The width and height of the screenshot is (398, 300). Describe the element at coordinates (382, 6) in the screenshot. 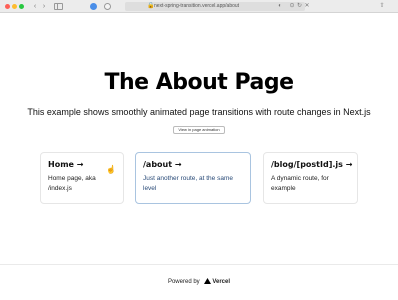

I see `share-icon: ⇧` at that location.